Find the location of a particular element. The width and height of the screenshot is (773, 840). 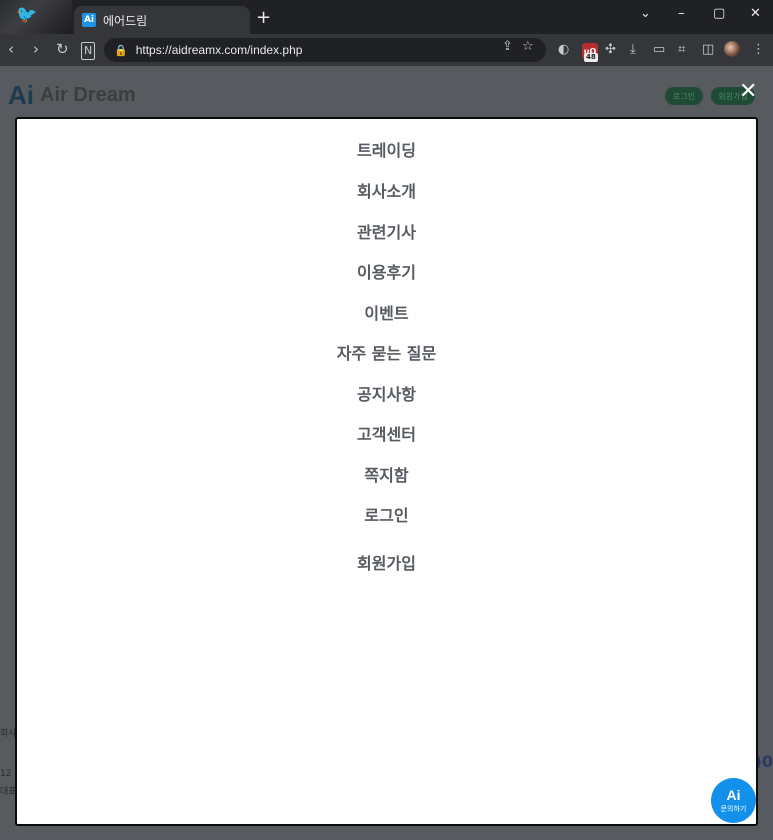

screenshot-icon: ⌗ is located at coordinates (681, 49).